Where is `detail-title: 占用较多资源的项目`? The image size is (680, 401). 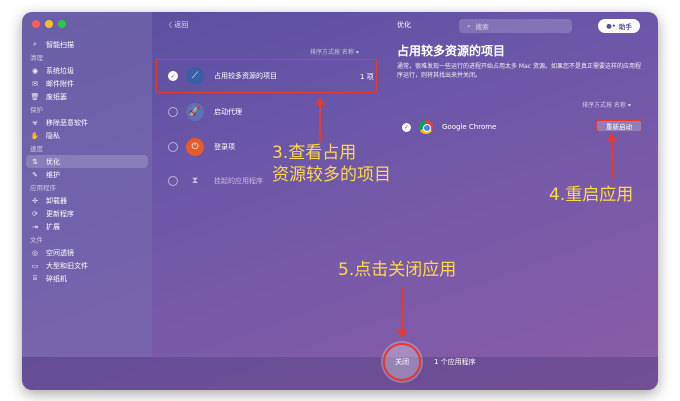
detail-title: 占用较多资源的项目 is located at coordinates (451, 51).